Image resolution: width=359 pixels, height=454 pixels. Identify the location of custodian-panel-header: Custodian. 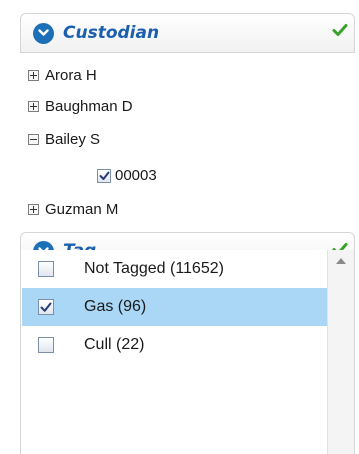
(187, 33).